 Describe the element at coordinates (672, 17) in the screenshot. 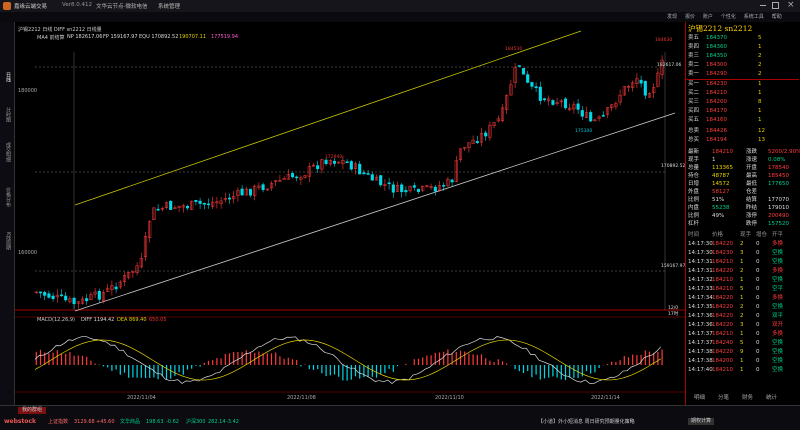

I see `toolbar-discover: 发现` at that location.